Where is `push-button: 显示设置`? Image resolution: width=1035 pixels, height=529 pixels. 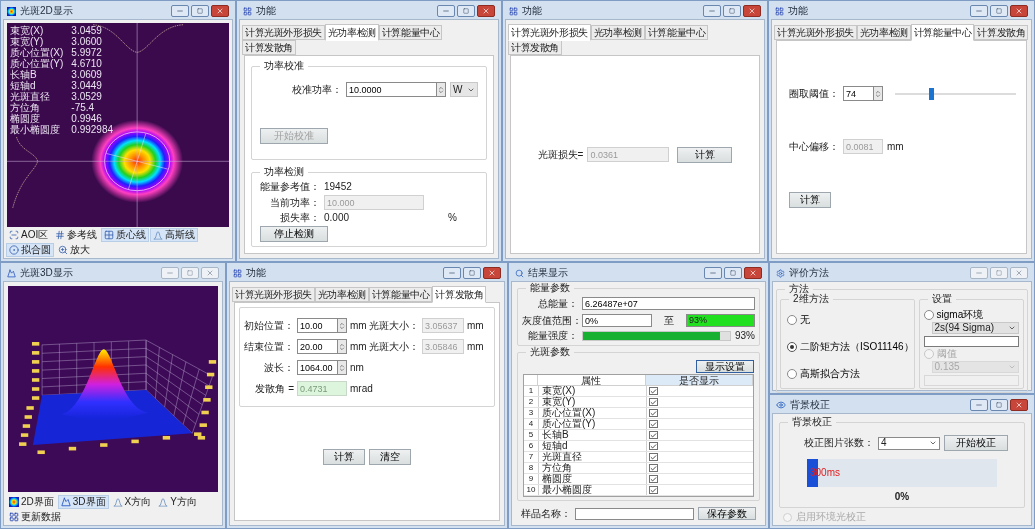
push-button: 显示设置 is located at coordinates (725, 366).